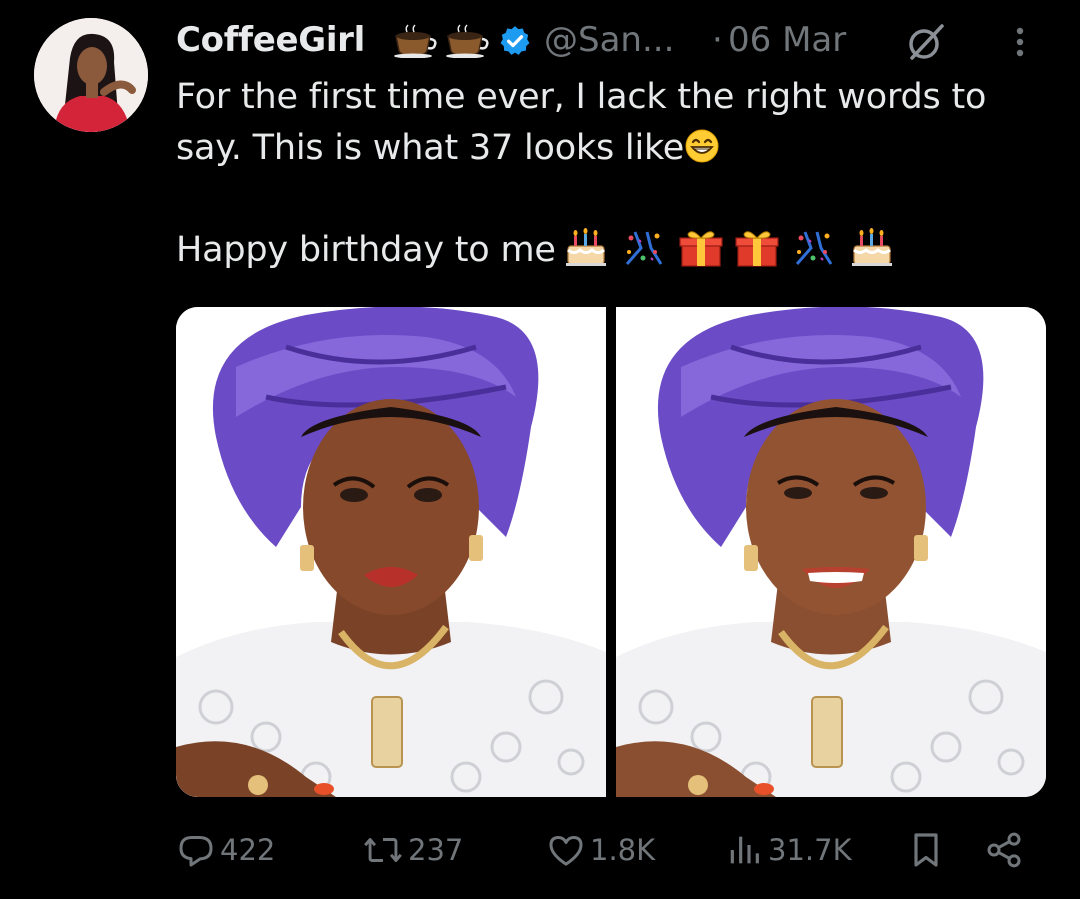 The height and width of the screenshot is (899, 1080). Describe the element at coordinates (702, 146) in the screenshot. I see `grinning-face-icon` at that location.